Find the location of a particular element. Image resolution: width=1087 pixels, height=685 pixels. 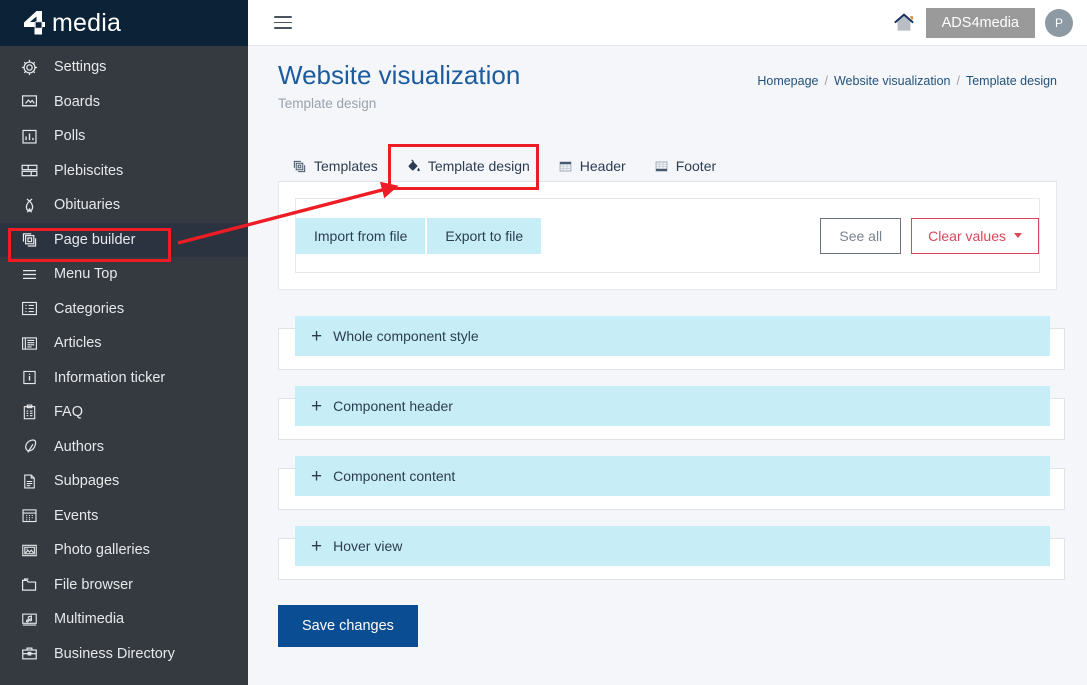

sidebar-item-label: FAQ is located at coordinates (69, 412).